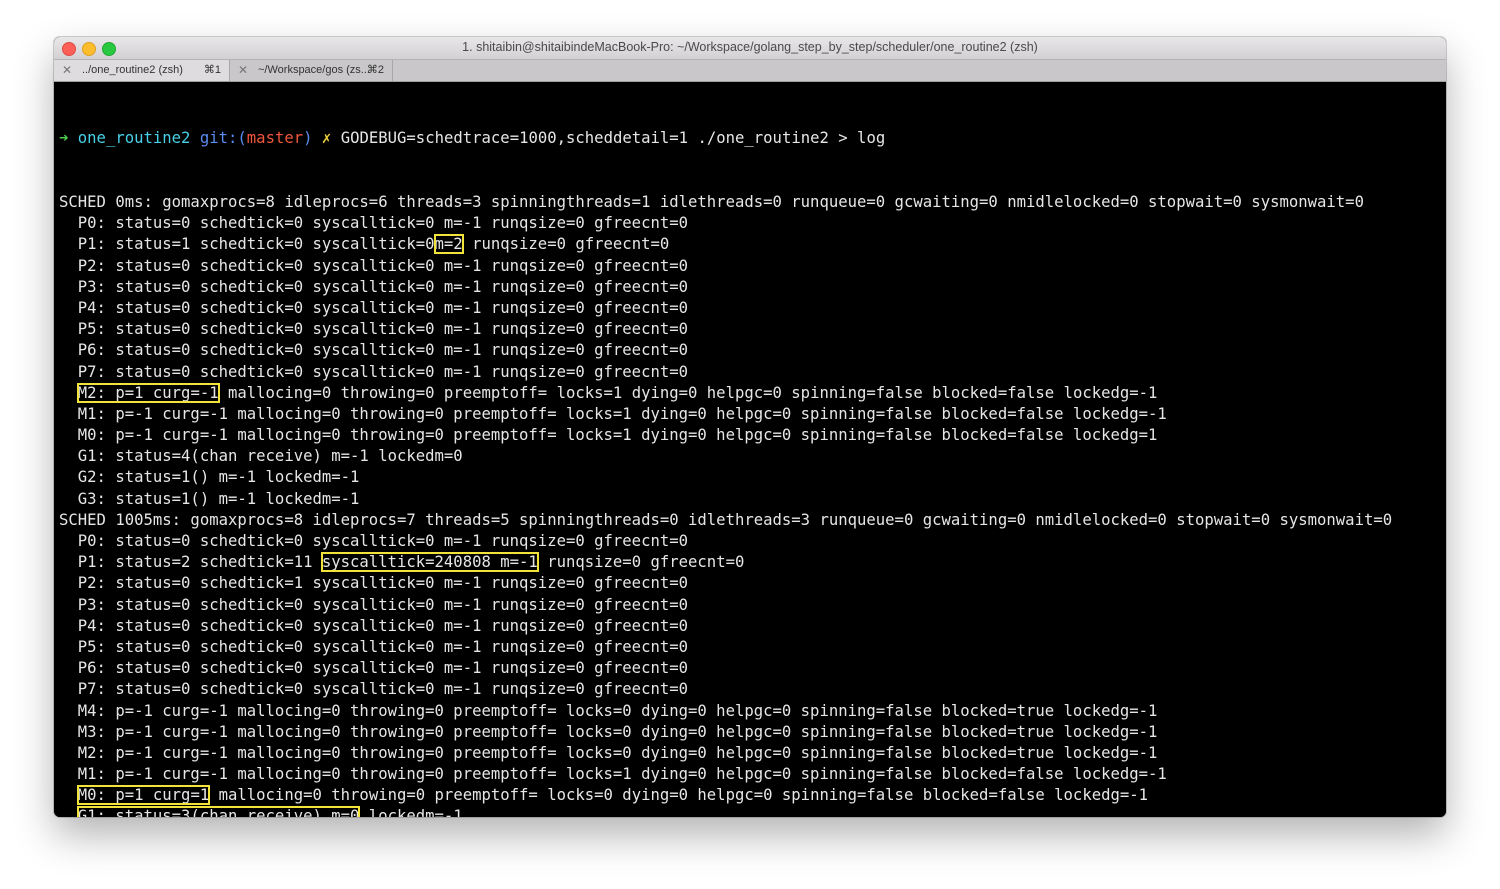 This screenshot has width=1500, height=889. I want to click on tab-workspace-gos: ✕ ~/Workspace/gos (zs... ⌘2, so click(311, 70).